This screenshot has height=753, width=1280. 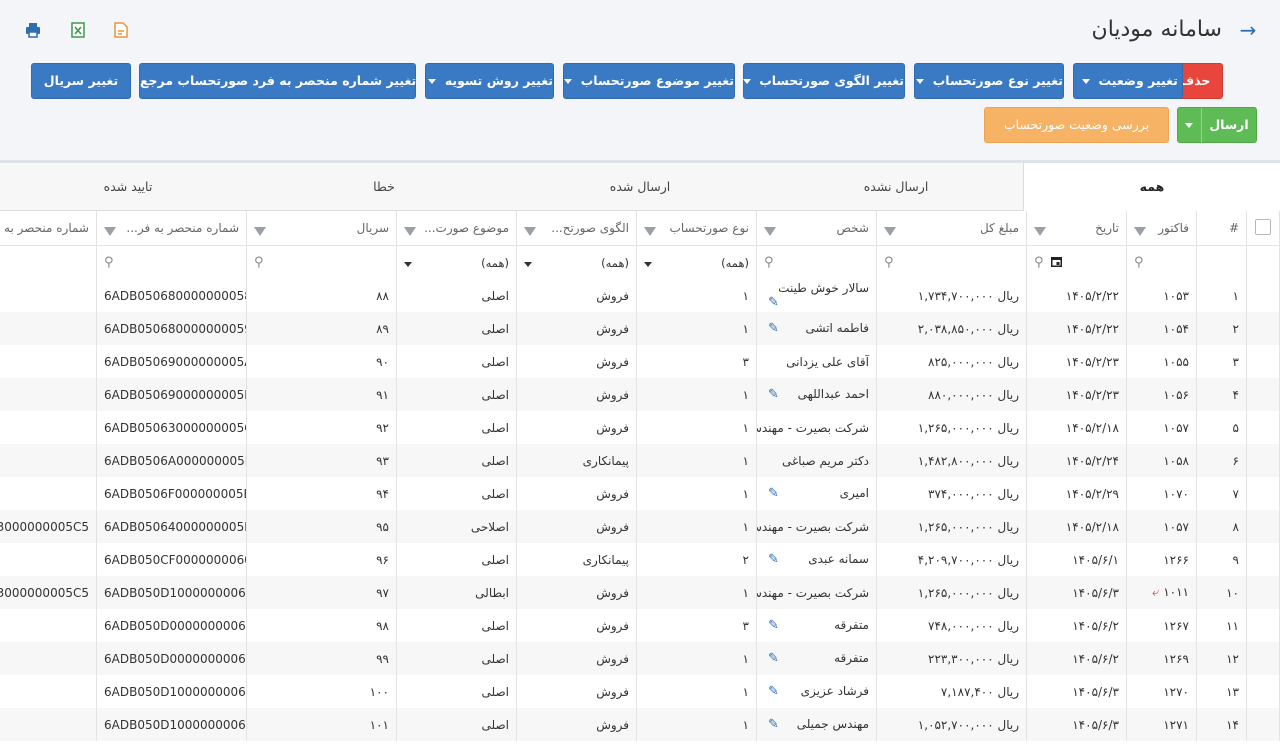 What do you see at coordinates (384, 186) in the screenshot?
I see `tab-error: خطا` at bounding box center [384, 186].